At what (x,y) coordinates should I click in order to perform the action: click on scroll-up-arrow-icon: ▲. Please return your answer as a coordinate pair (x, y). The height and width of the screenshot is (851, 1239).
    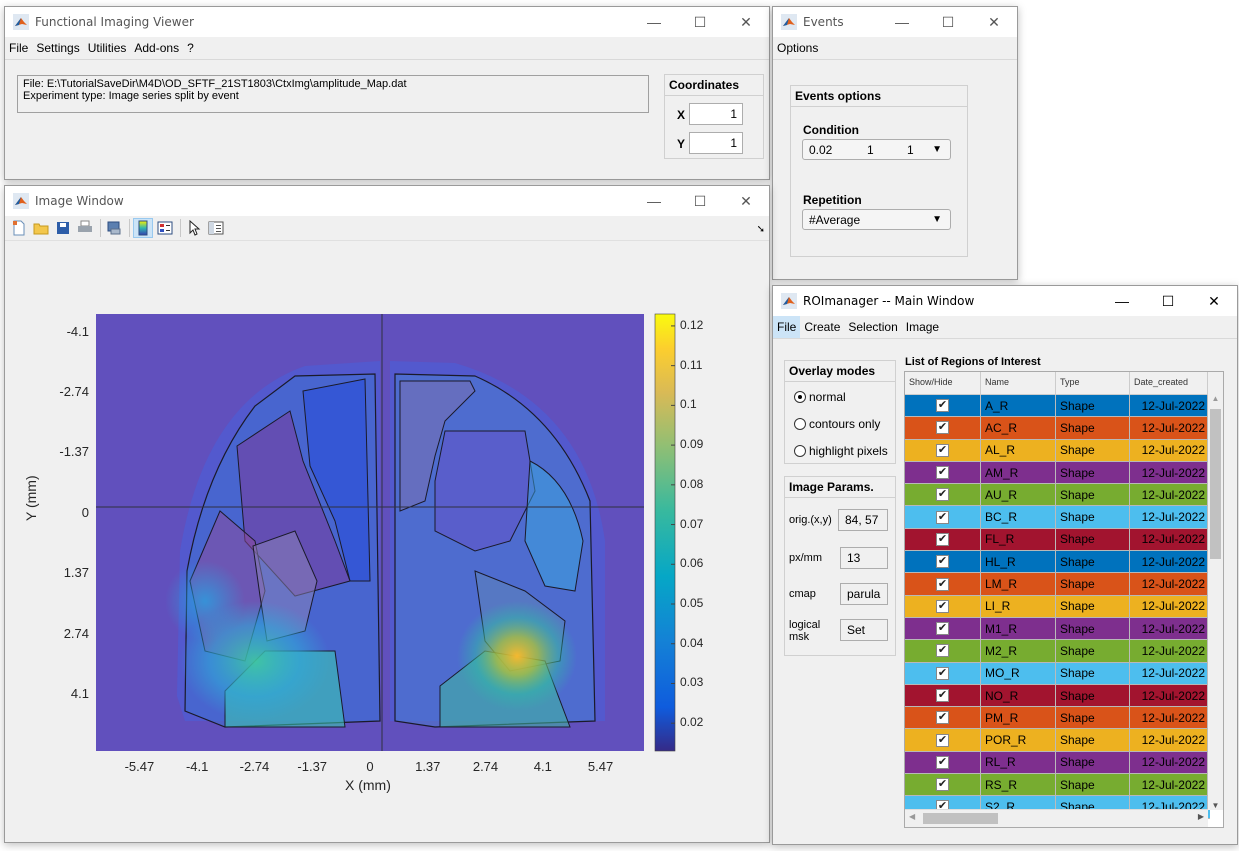
    Looking at the image, I should click on (1215, 398).